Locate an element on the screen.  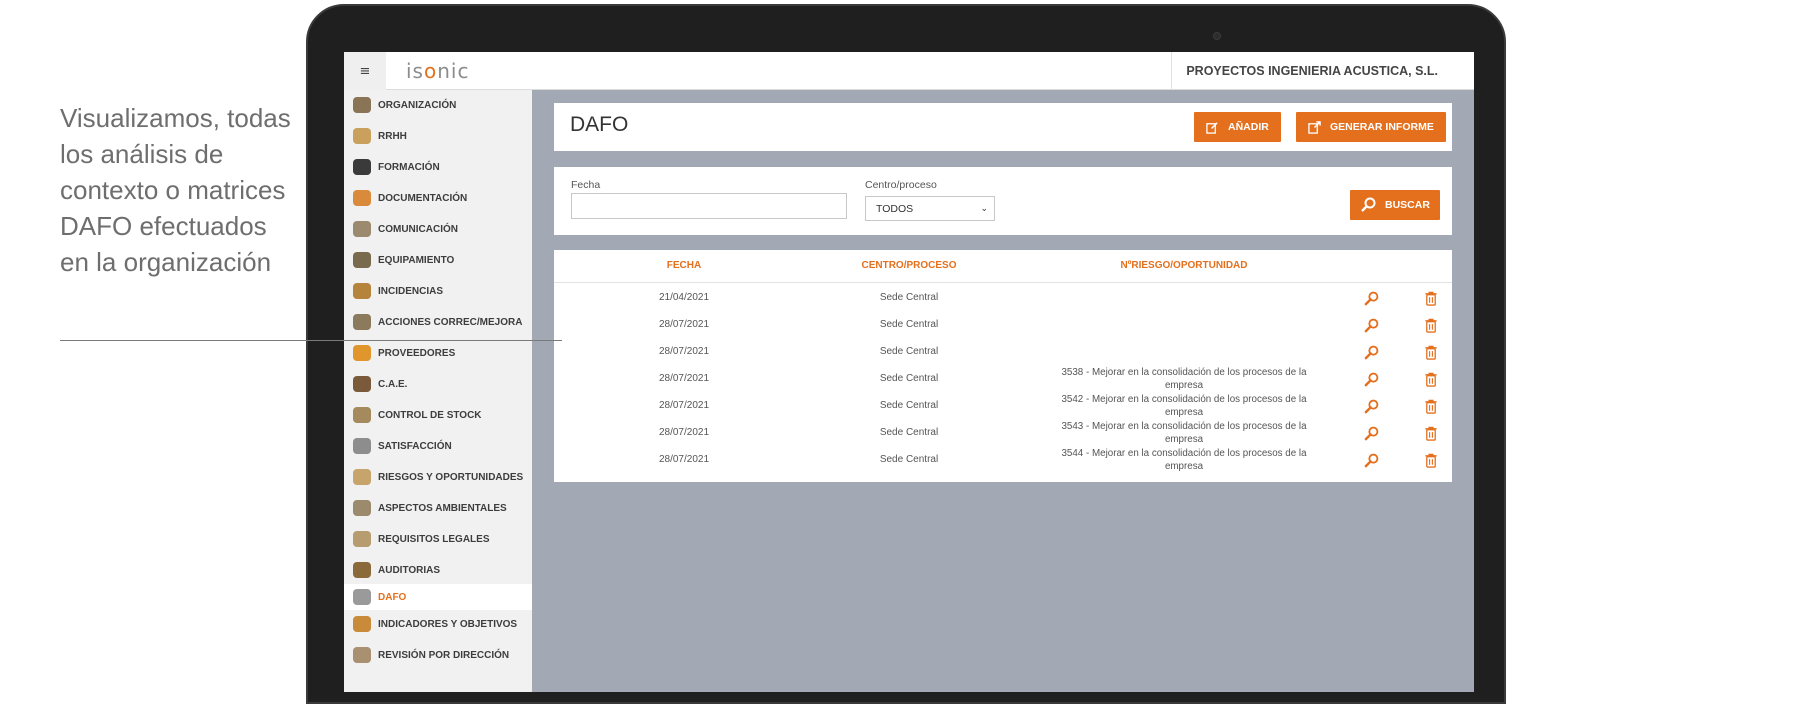
isonic-logo: isonic is located at coordinates (438, 71).